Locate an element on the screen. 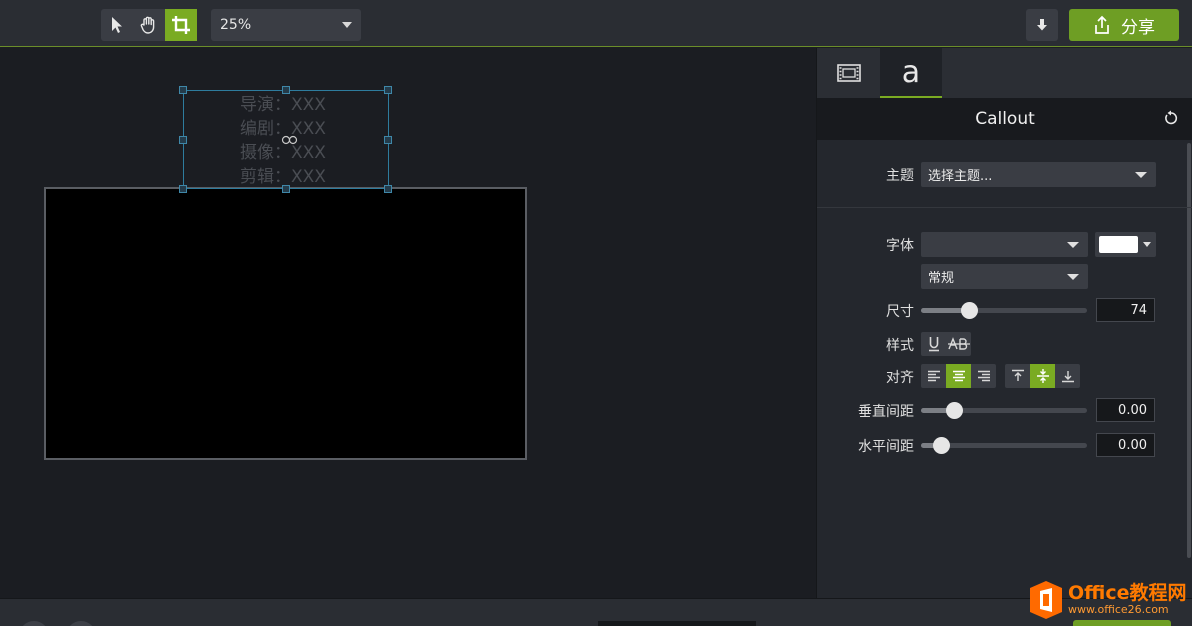  site-watermark: Office教程网 www.office26.com is located at coordinates (1109, 600).